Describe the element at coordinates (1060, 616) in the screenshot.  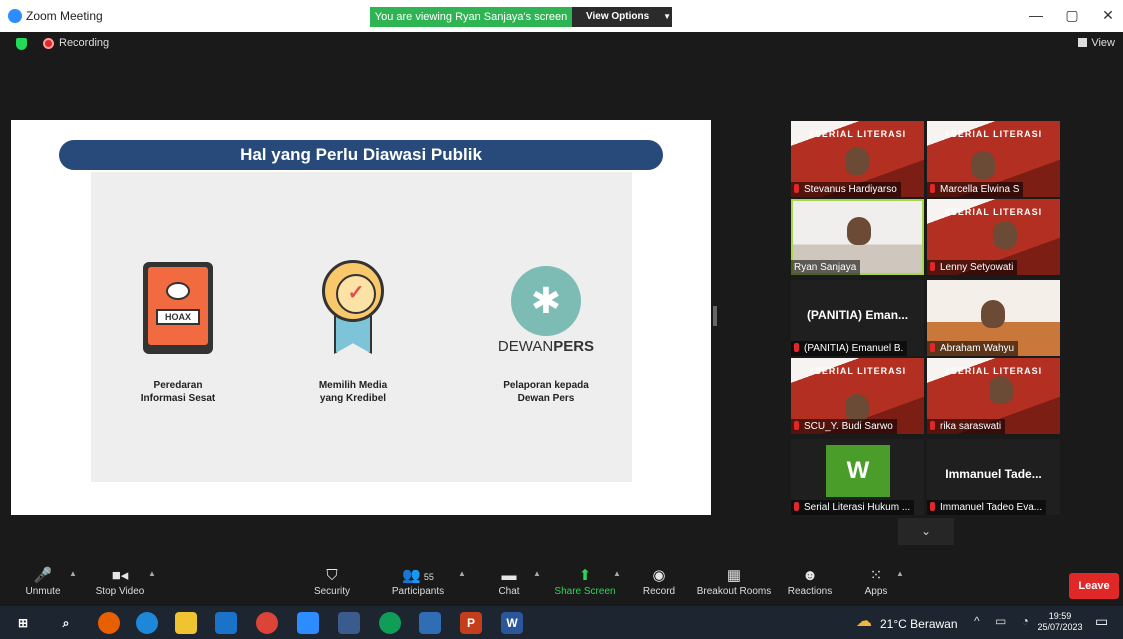
I see `clock-time: 19:59` at that location.